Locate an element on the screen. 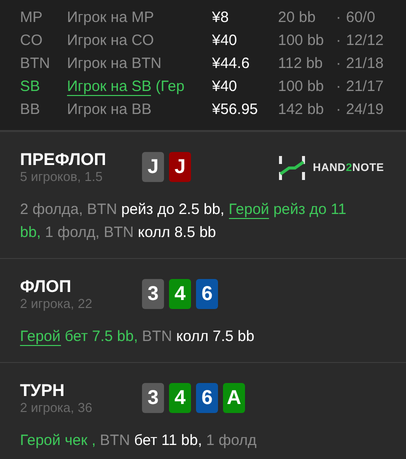 Image resolution: width=406 pixels, height=459 pixels. player-stats: 60/0 is located at coordinates (361, 17).